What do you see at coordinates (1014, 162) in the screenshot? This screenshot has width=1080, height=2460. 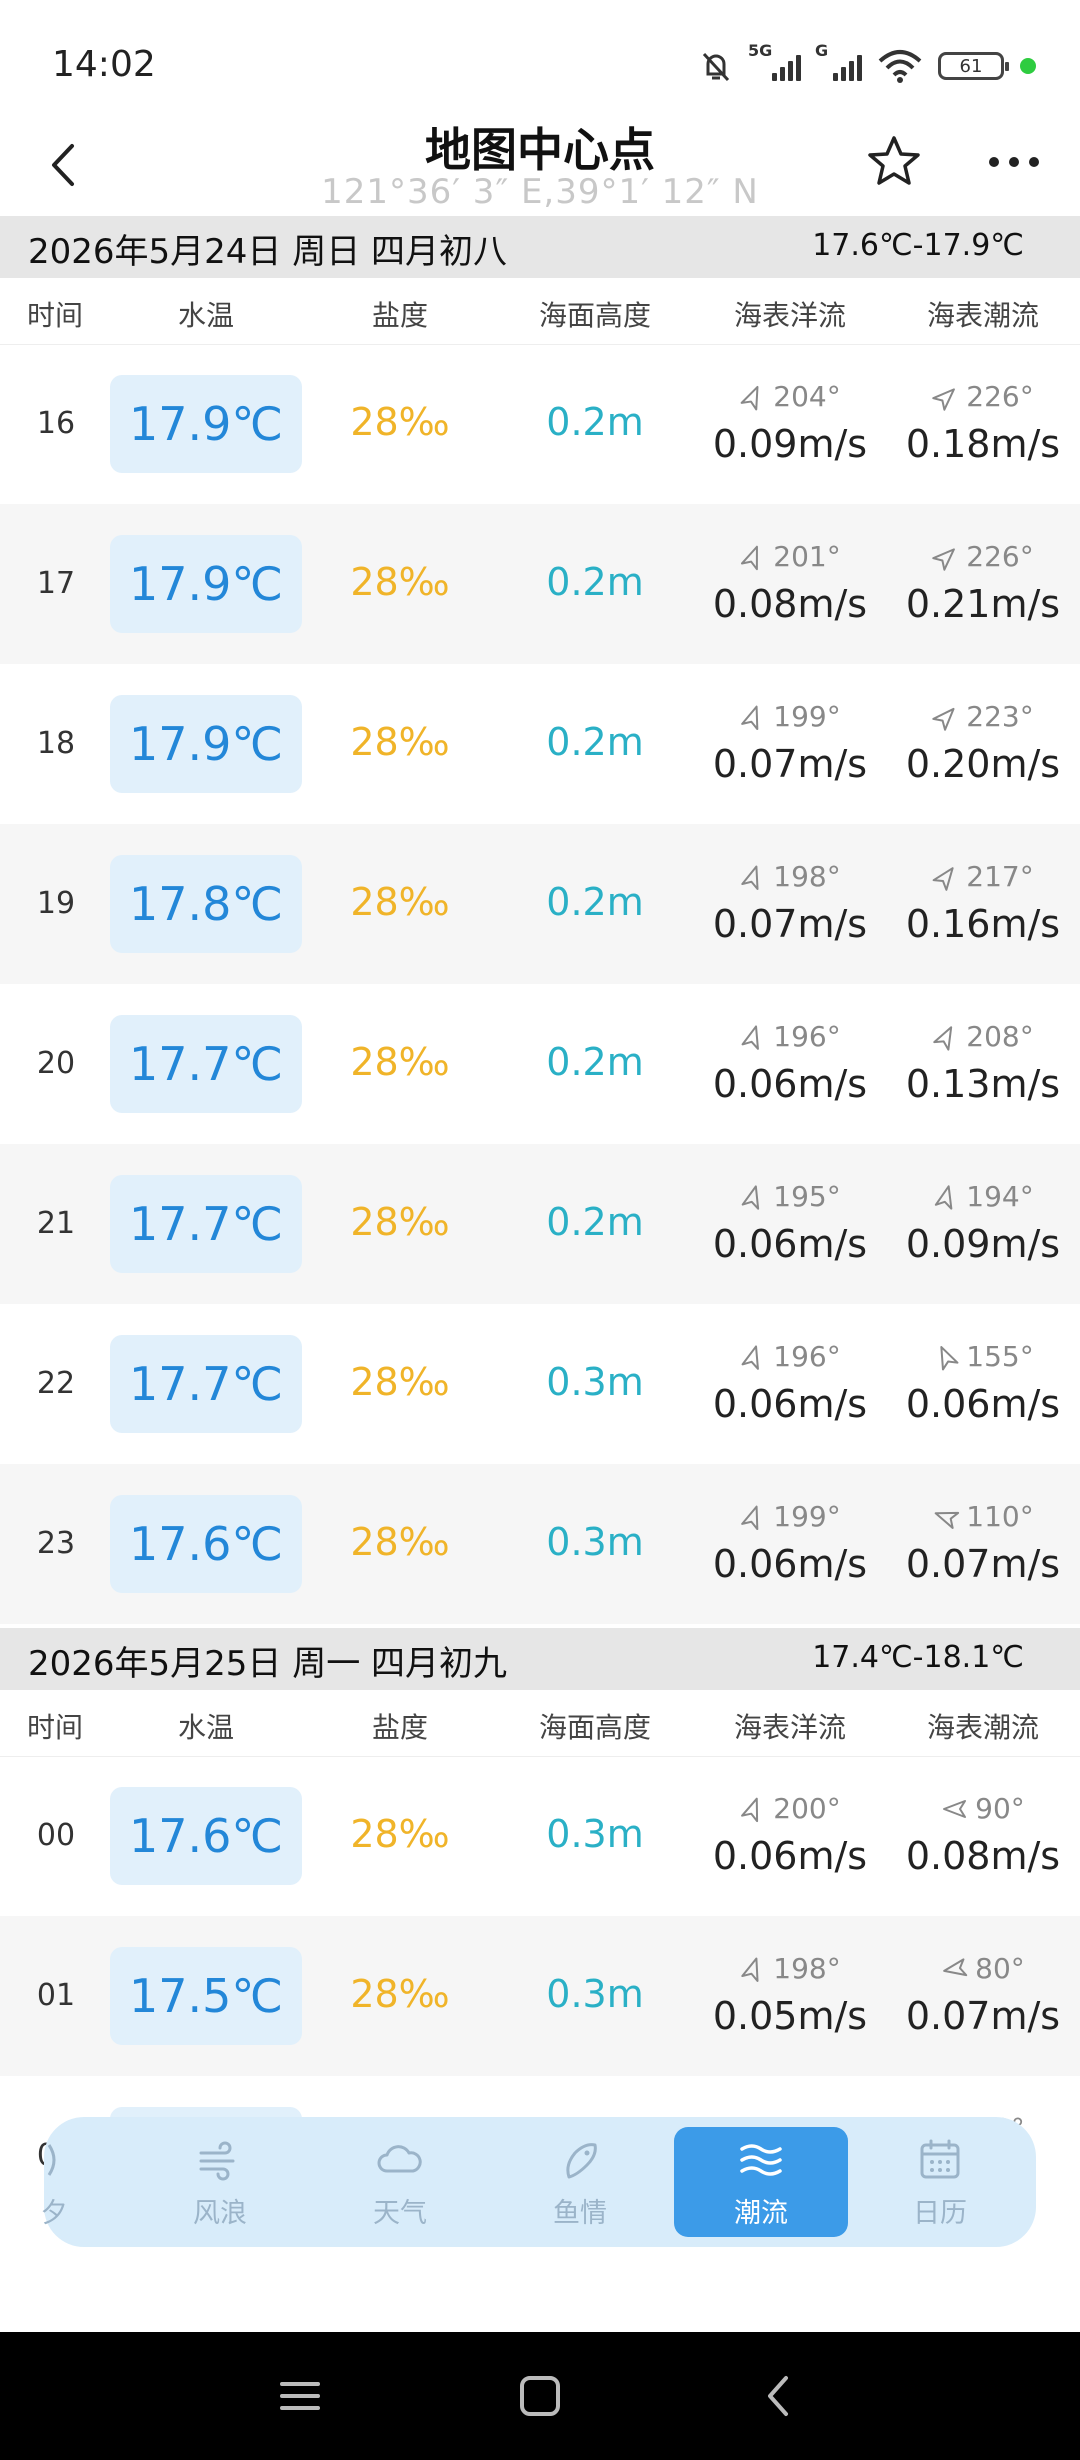 I see `more-options-button` at bounding box center [1014, 162].